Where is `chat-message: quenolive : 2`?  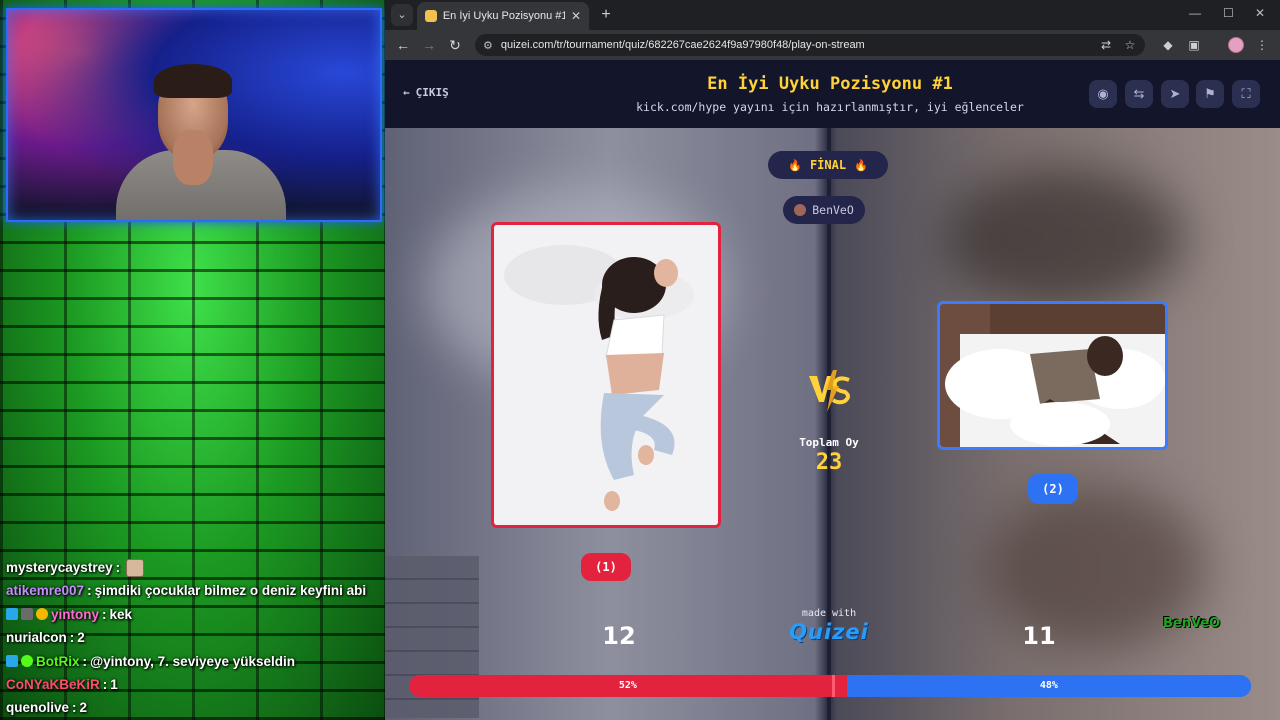
chat-message: quenolive : 2 is located at coordinates (192, 707).